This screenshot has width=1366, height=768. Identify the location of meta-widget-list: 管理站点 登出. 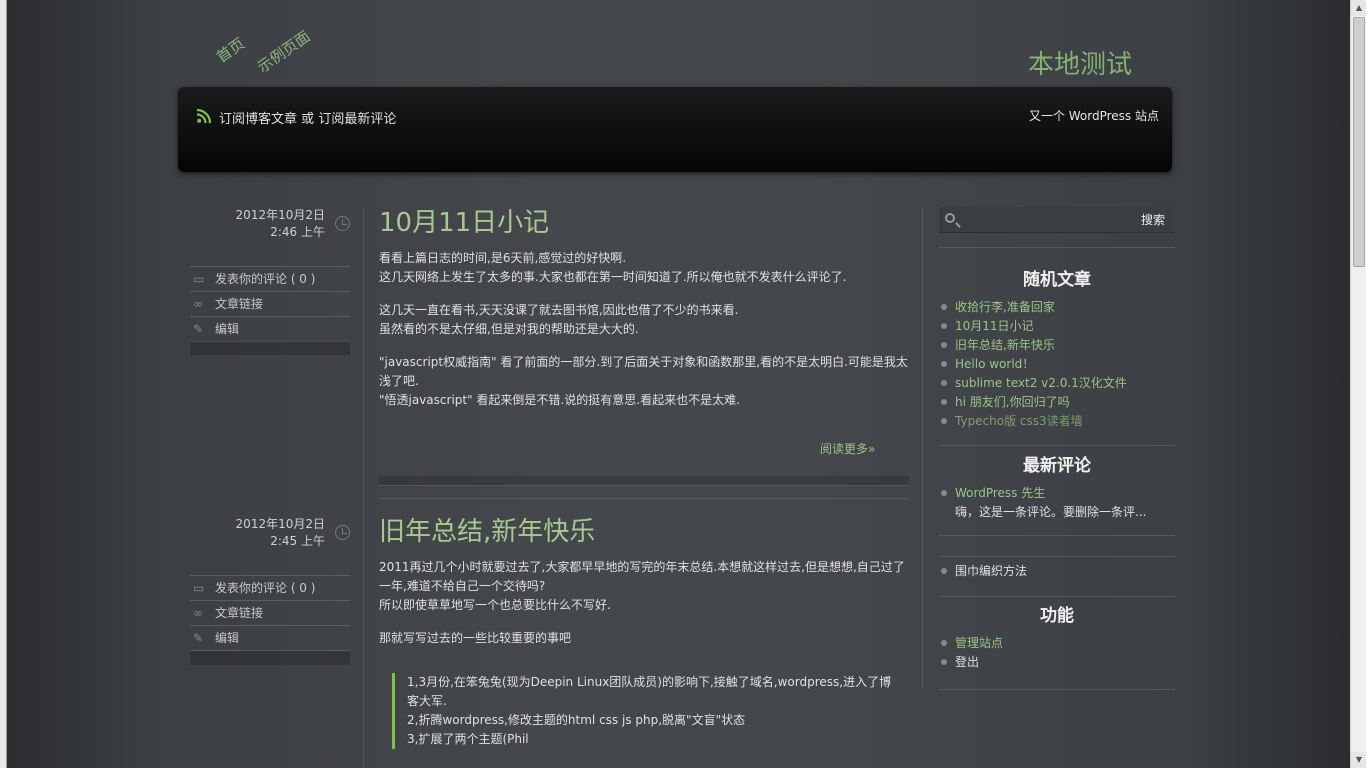
(1057, 653).